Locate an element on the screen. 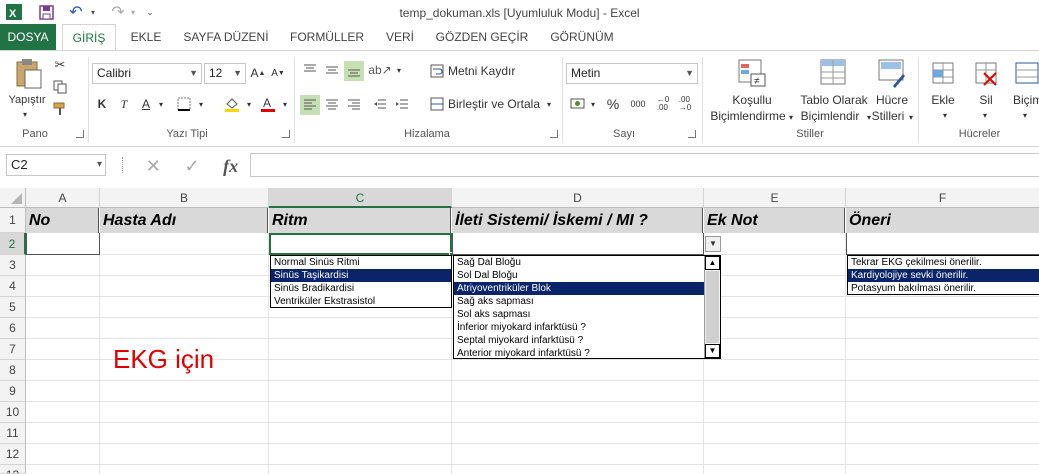 Image resolution: width=1039 pixels, height=474 pixels. comma-style-button: 000 is located at coordinates (638, 104).